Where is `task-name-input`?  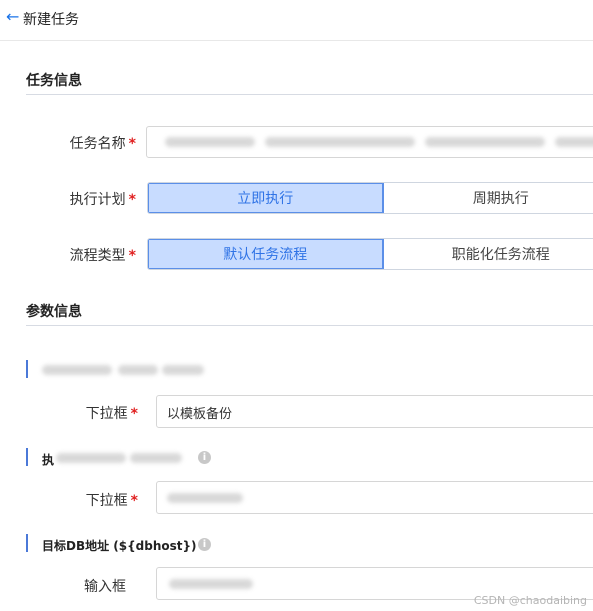 task-name-input is located at coordinates (369, 142).